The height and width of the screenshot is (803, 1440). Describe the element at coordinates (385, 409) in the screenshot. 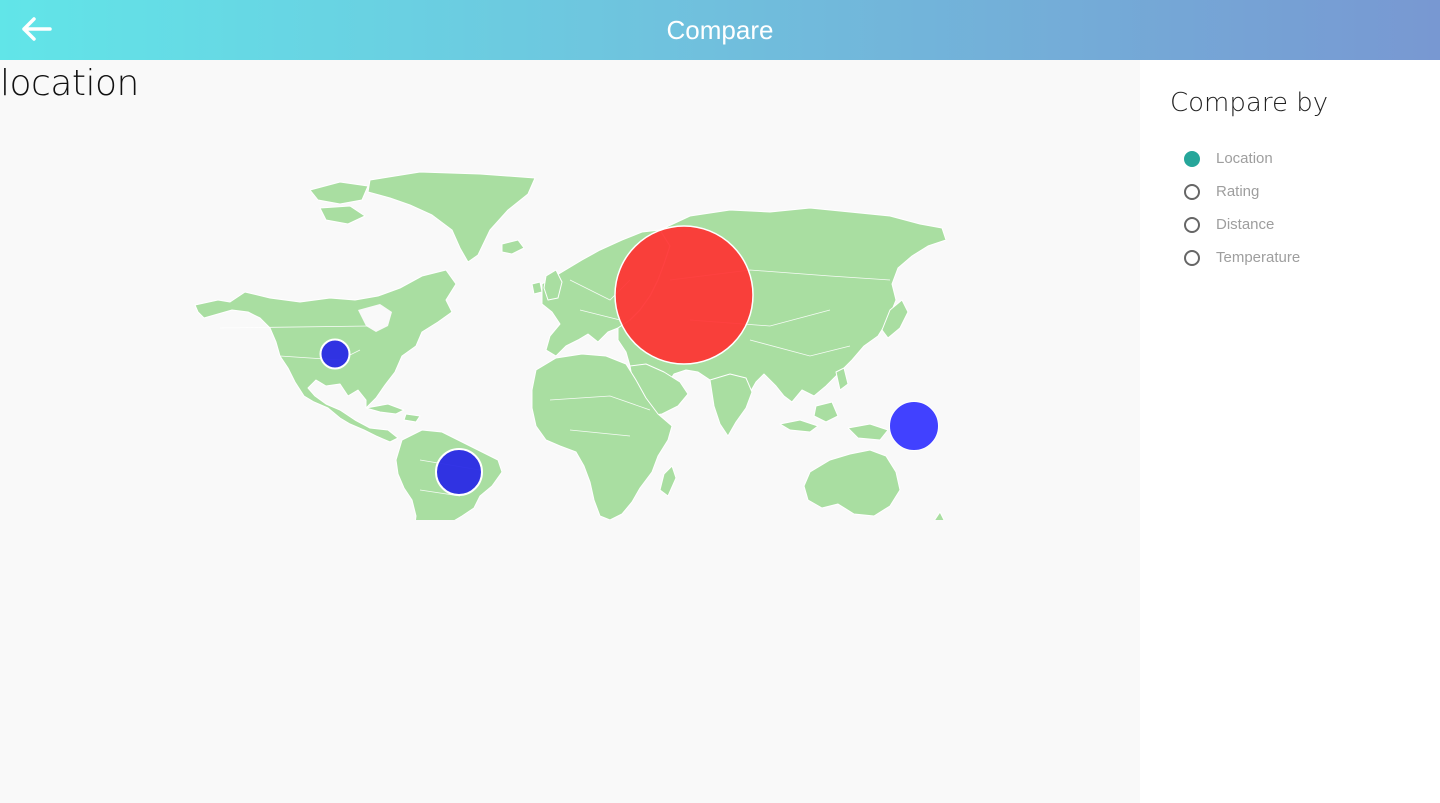

I see `map-land-caribbean` at that location.